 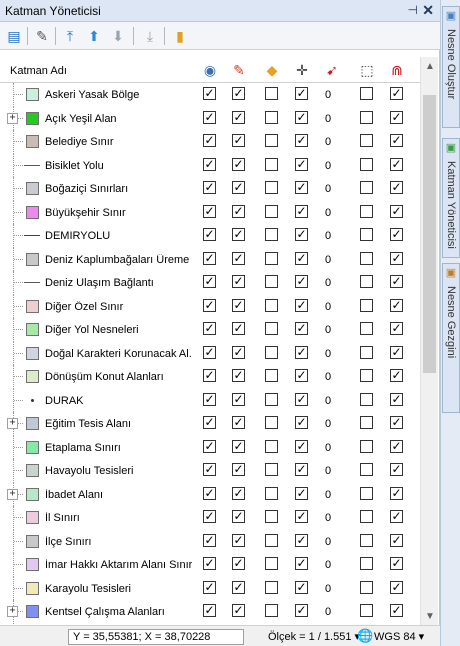 I want to click on side-tab: ▣ Nesne Gezgini, so click(x=451, y=338).